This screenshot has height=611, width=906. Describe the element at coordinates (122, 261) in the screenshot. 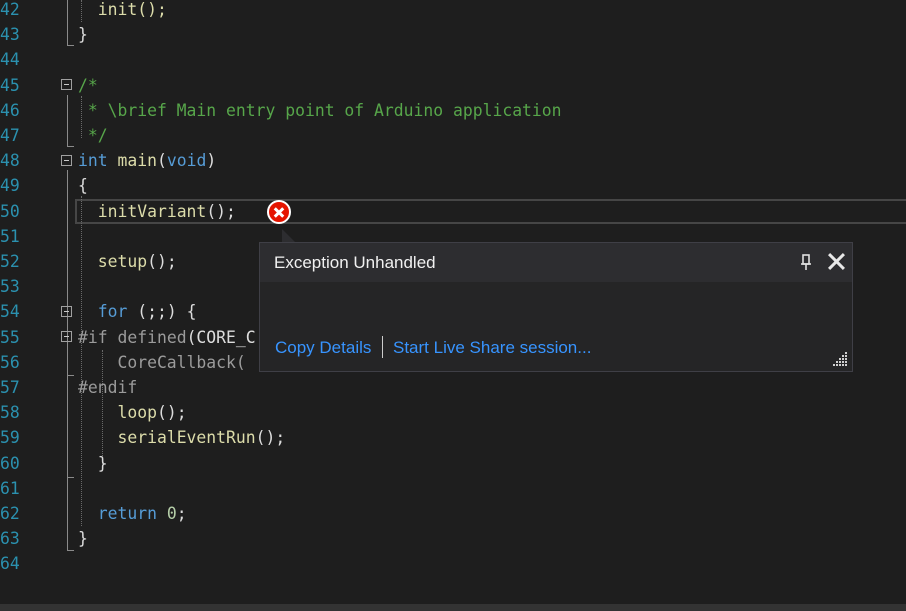

I see `code-token: setup` at that location.